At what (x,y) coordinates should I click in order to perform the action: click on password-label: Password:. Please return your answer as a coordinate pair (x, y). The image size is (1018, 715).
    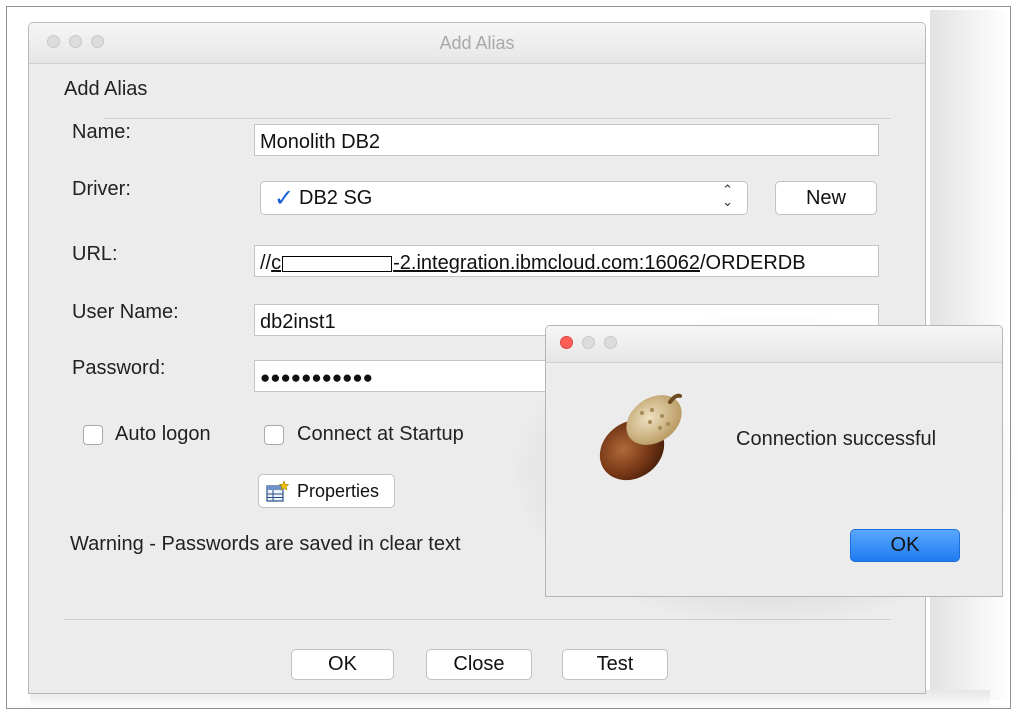
    Looking at the image, I should click on (119, 368).